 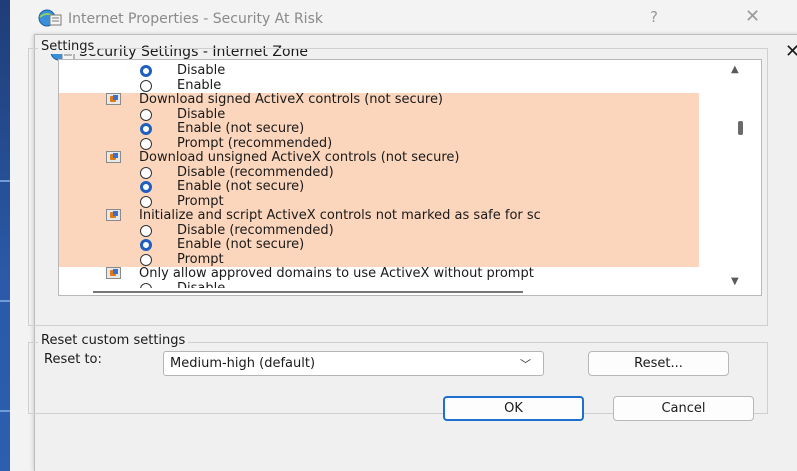 I want to click on desktop-background, so click(x=5, y=235).